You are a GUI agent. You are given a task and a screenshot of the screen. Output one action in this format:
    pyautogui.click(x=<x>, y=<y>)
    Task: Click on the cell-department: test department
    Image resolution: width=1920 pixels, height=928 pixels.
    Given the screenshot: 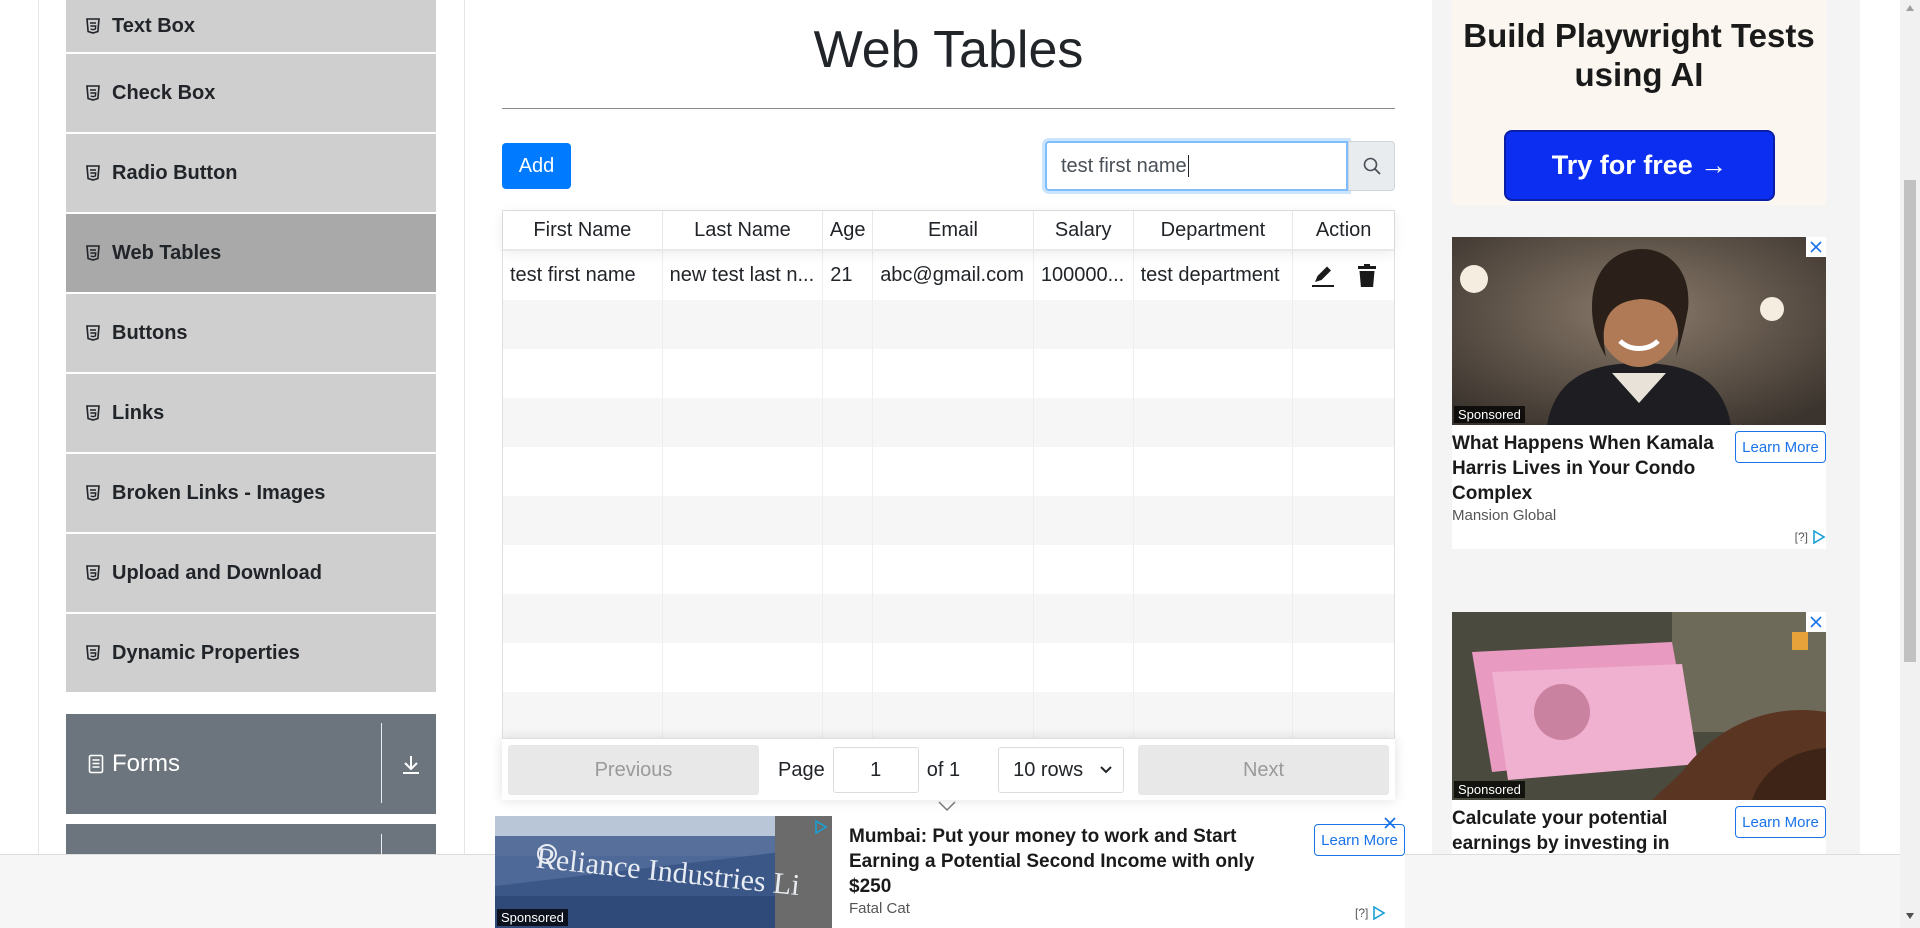 What is the action you would take?
    pyautogui.click(x=1214, y=275)
    